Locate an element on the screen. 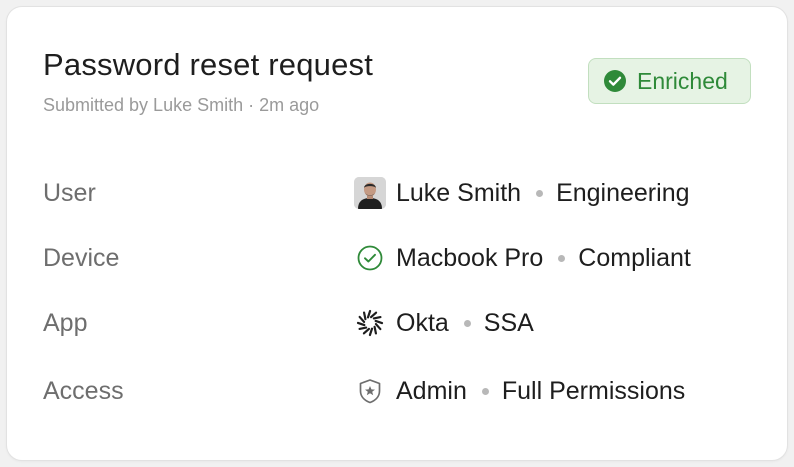 The width and height of the screenshot is (794, 467). row-label-app: App is located at coordinates (65, 323).